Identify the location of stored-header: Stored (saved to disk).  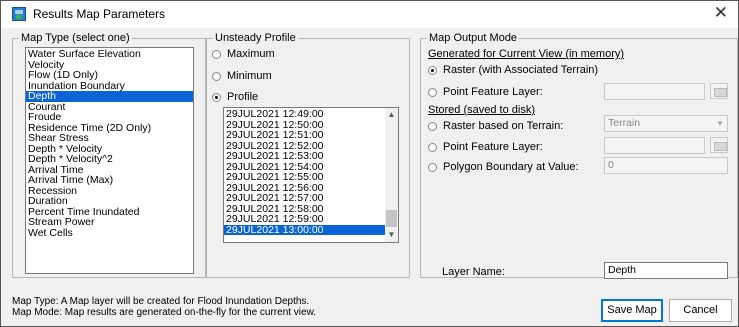
(481, 110).